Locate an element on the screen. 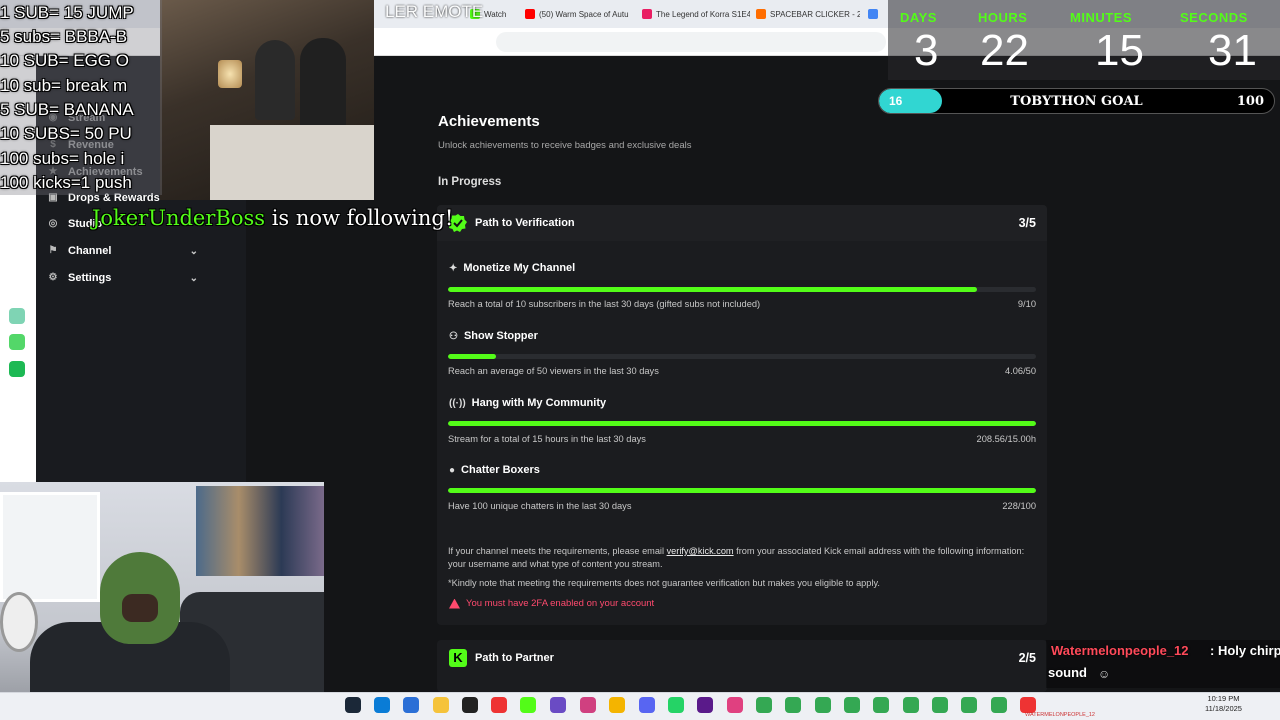 Image resolution: width=1280 pixels, height=720 pixels. browser-tab-google is located at coordinates (878, 14).